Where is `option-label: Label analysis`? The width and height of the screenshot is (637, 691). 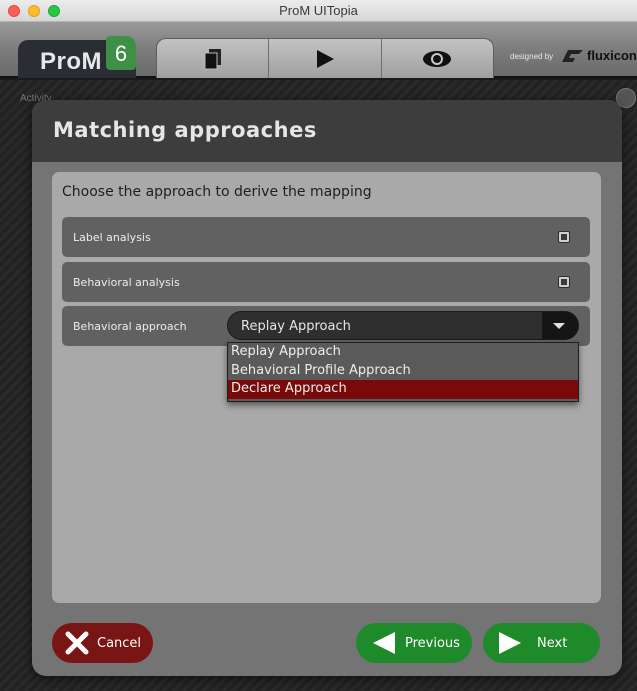 option-label: Label analysis is located at coordinates (112, 237).